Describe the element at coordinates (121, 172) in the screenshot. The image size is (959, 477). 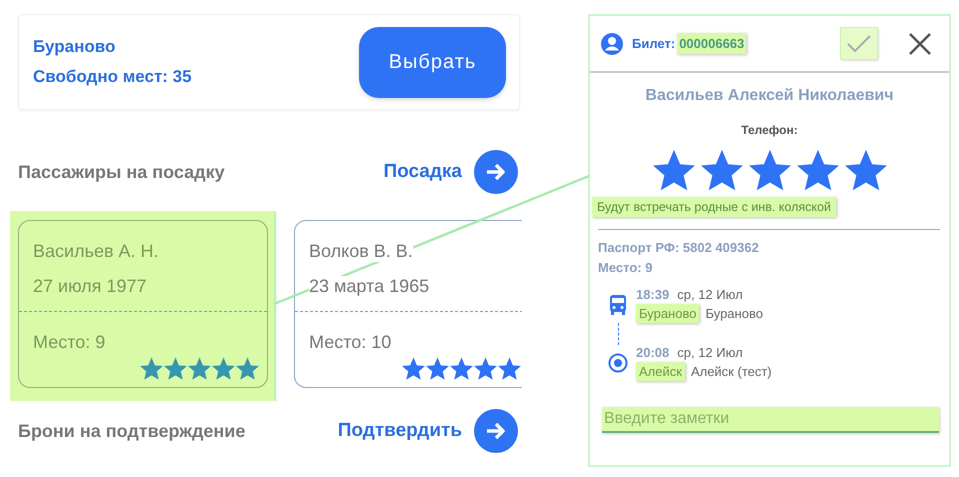
I see `section-title: Пассажиры на посадку` at that location.